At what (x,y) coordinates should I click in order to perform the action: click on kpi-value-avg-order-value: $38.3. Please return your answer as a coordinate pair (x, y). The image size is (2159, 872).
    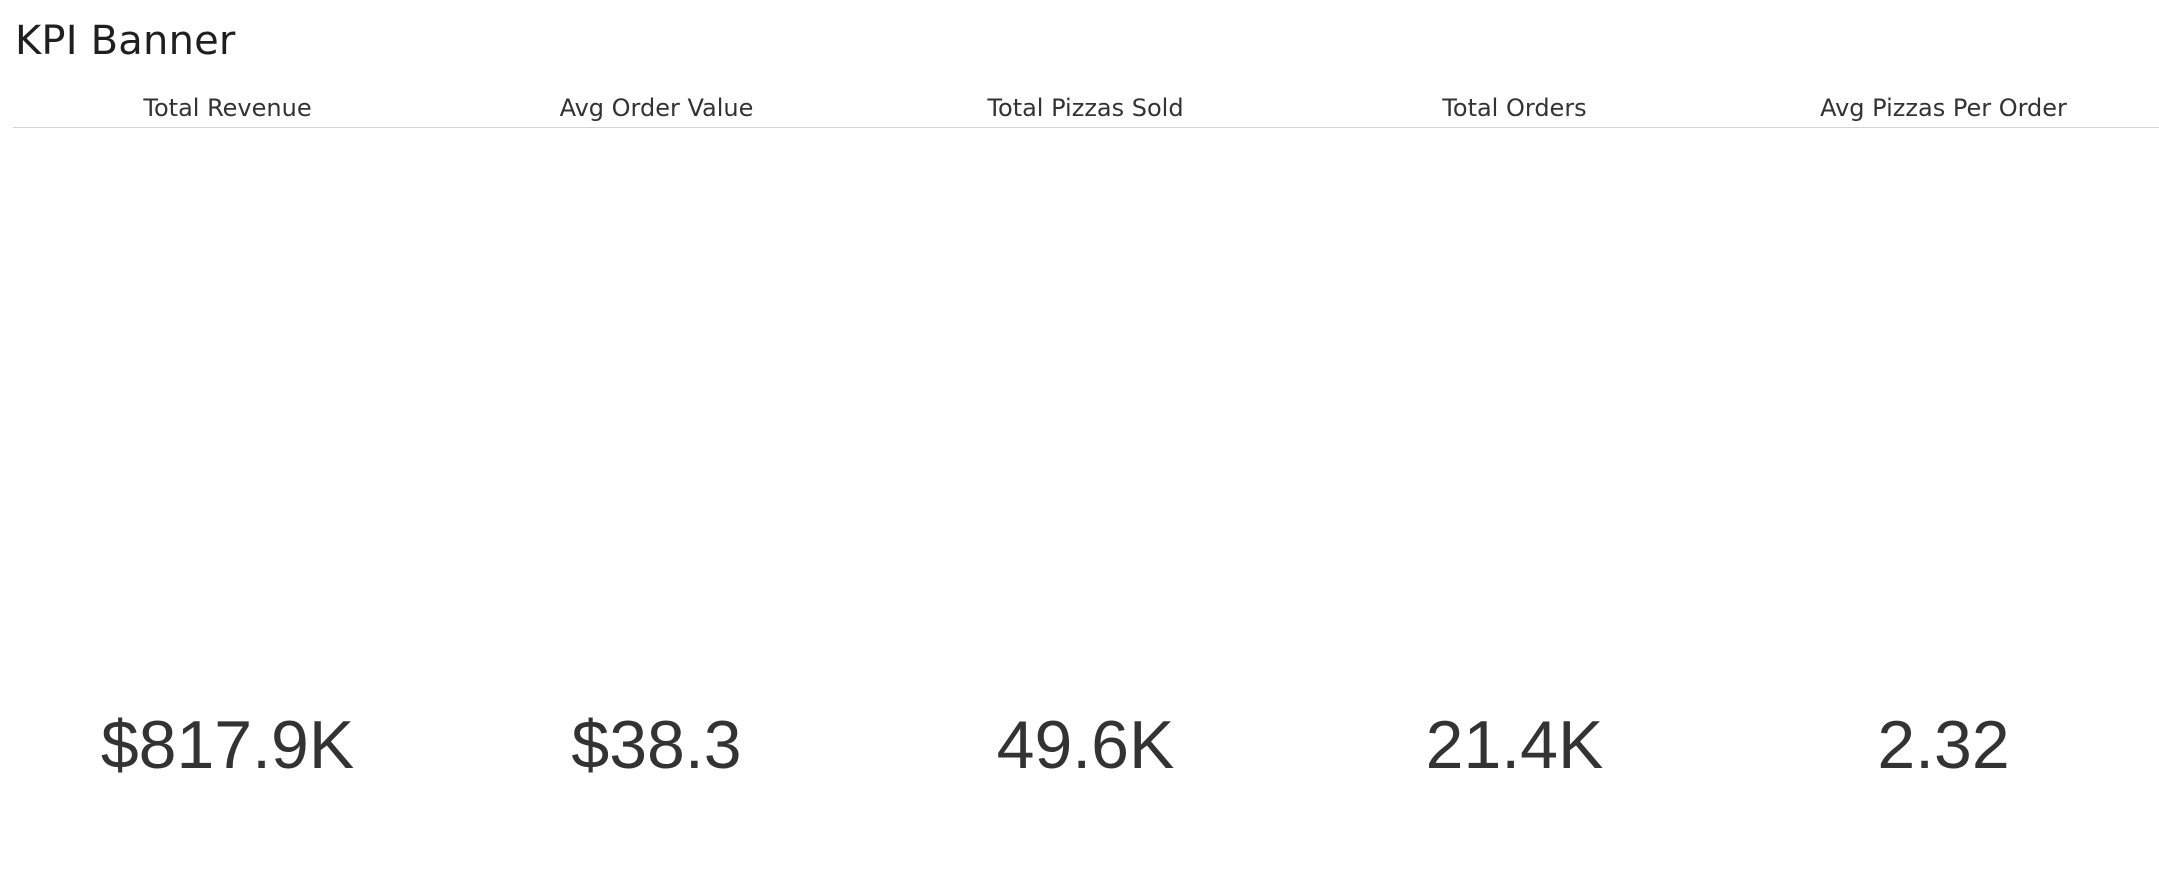
    Looking at the image, I should click on (656, 745).